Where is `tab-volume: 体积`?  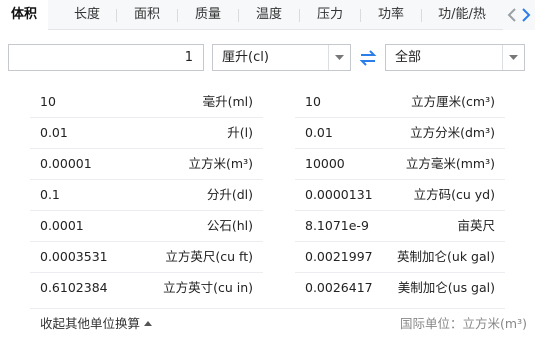
tab-volume: 体积 is located at coordinates (24, 15).